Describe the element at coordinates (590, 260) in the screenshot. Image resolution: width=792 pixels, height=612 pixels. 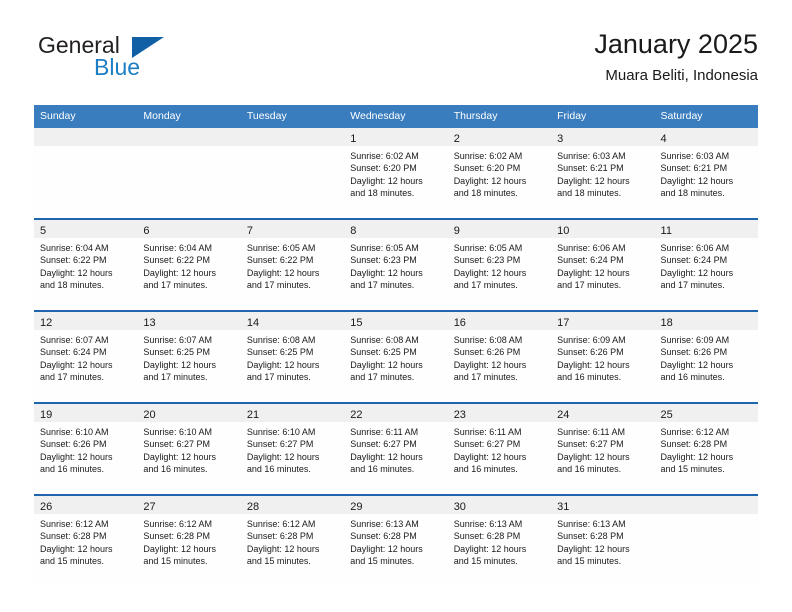
I see `sunset-text: Sunset: 6:24 PM` at that location.